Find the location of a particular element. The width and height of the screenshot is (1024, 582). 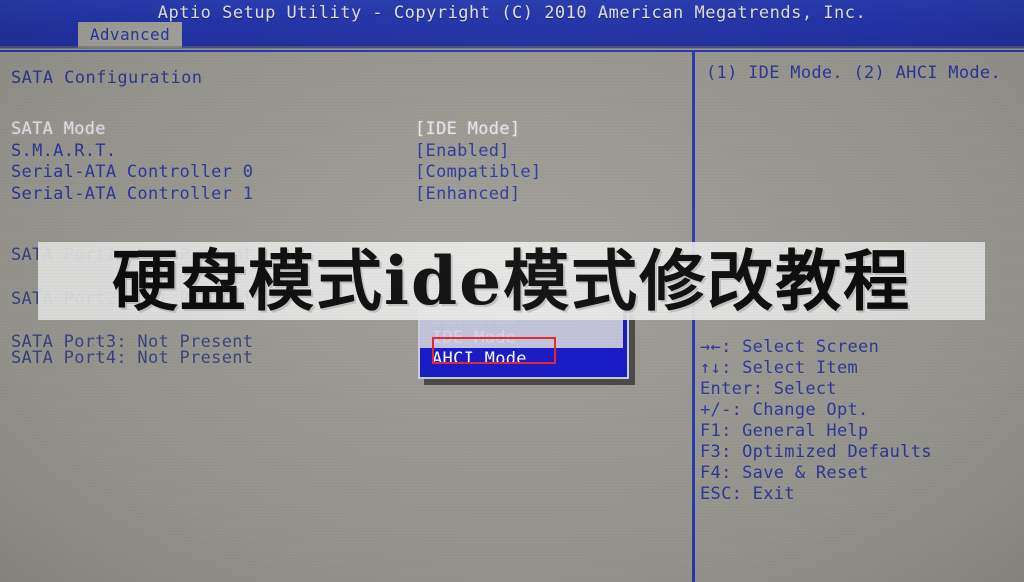

key-action: : Select Item is located at coordinates (790, 368).